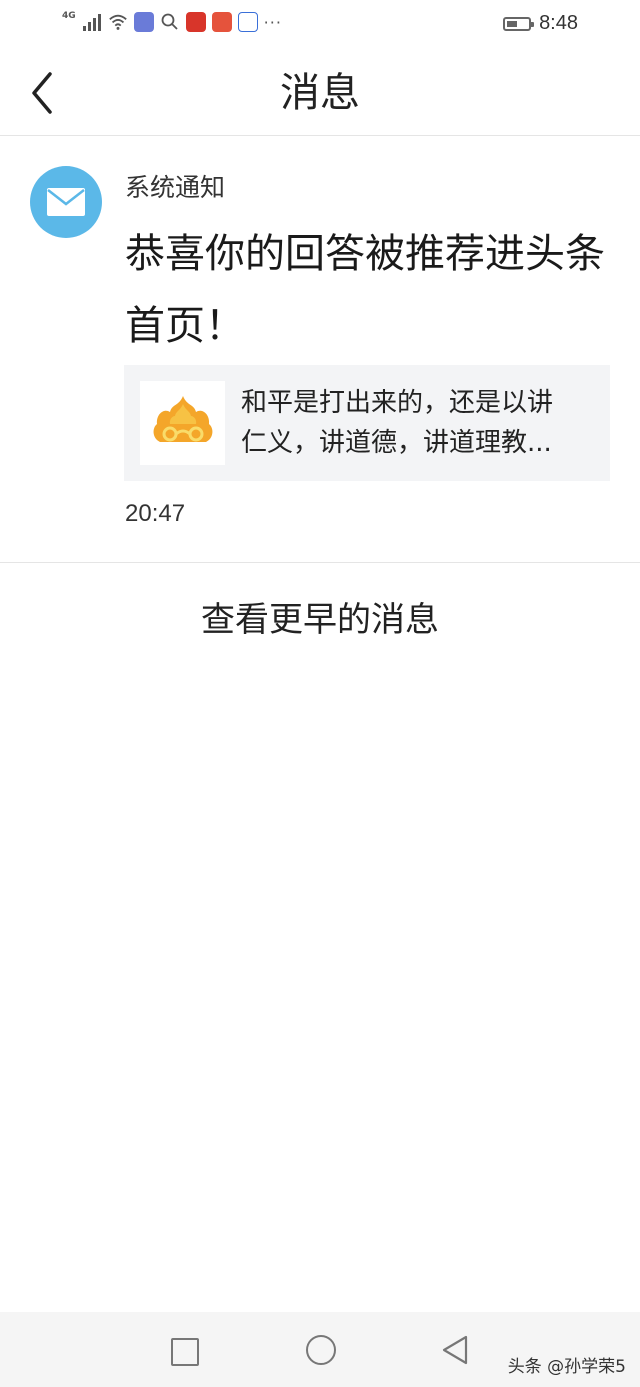 The height and width of the screenshot is (1387, 640). I want to click on header: 消息, so click(320, 93).